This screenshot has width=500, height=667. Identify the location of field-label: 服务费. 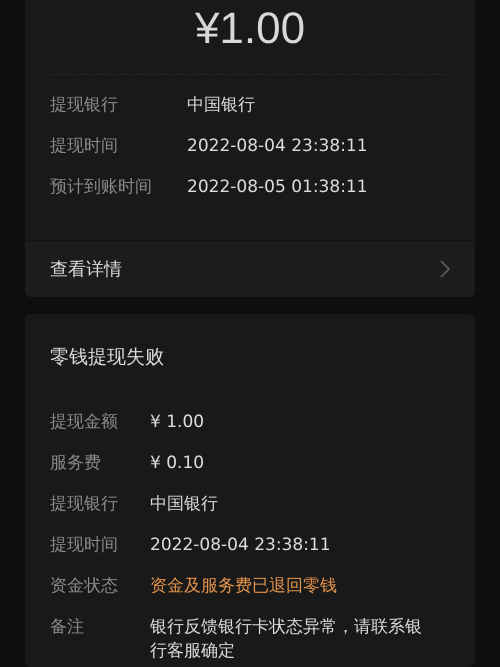
(76, 463).